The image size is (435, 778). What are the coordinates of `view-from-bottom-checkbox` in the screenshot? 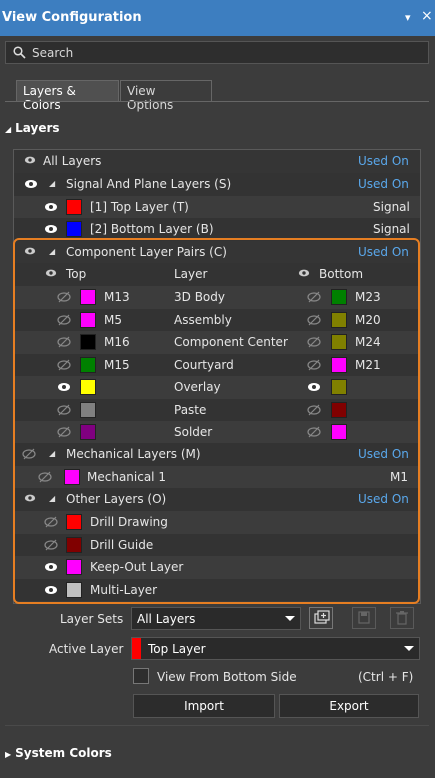 It's located at (141, 676).